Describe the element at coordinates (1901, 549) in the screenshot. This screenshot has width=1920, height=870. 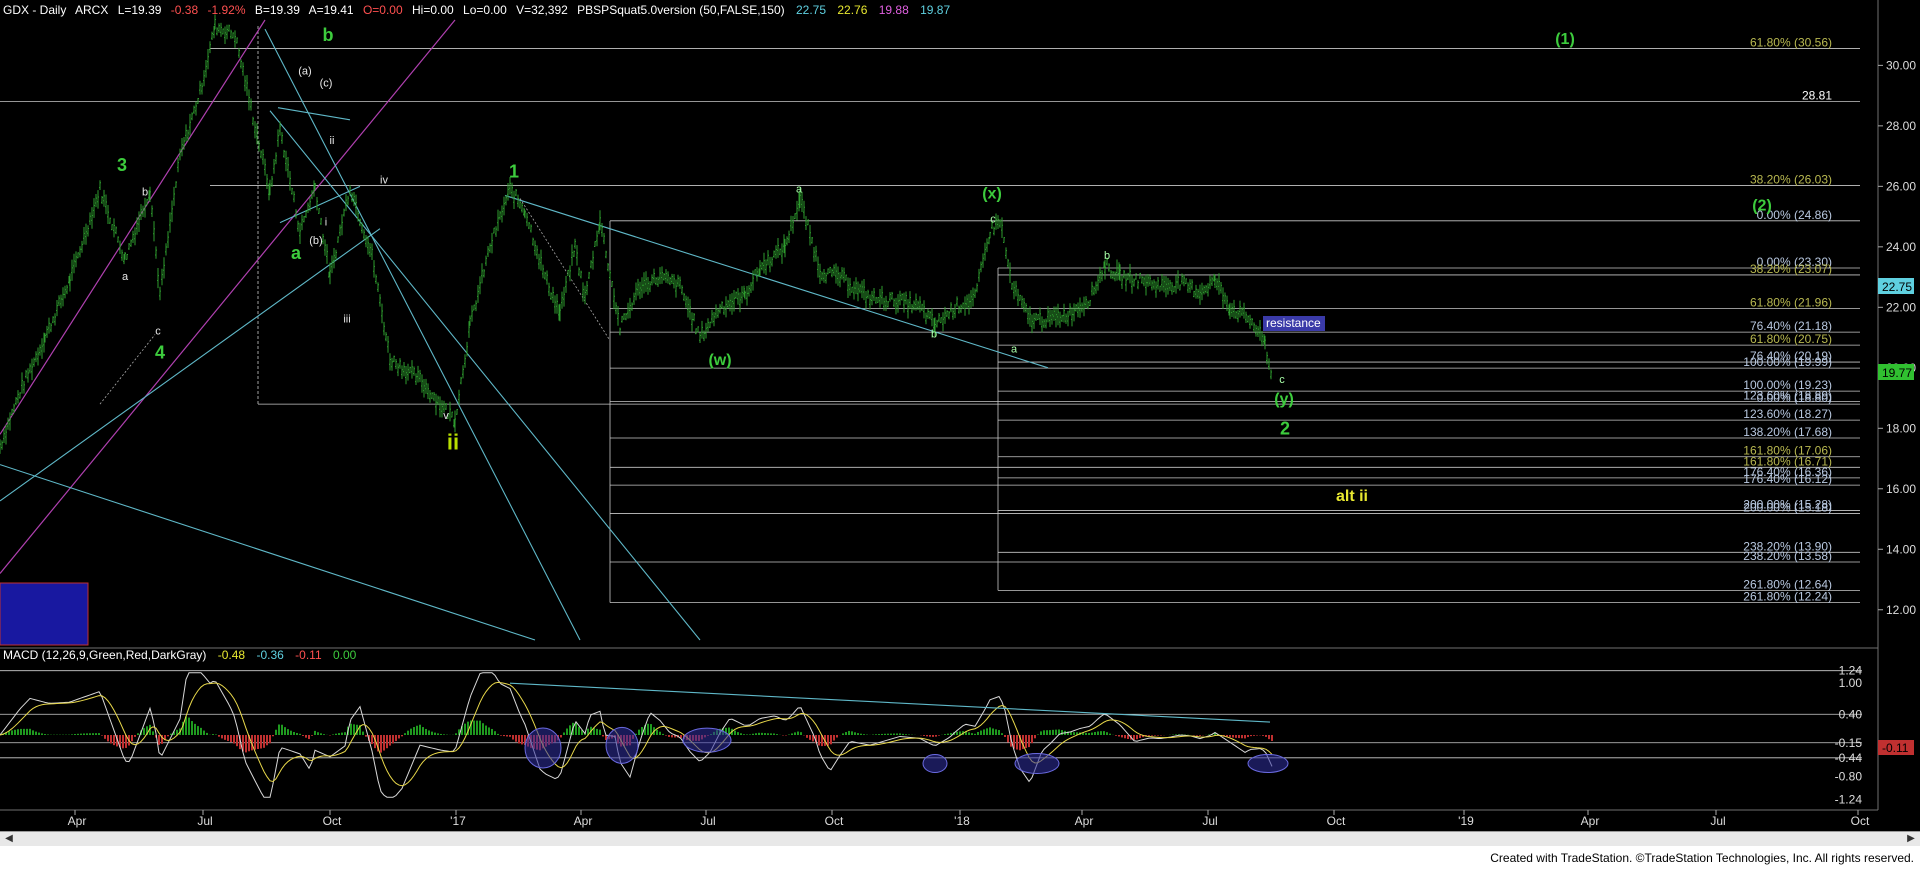
I see `price-tick-label: 14.00` at that location.